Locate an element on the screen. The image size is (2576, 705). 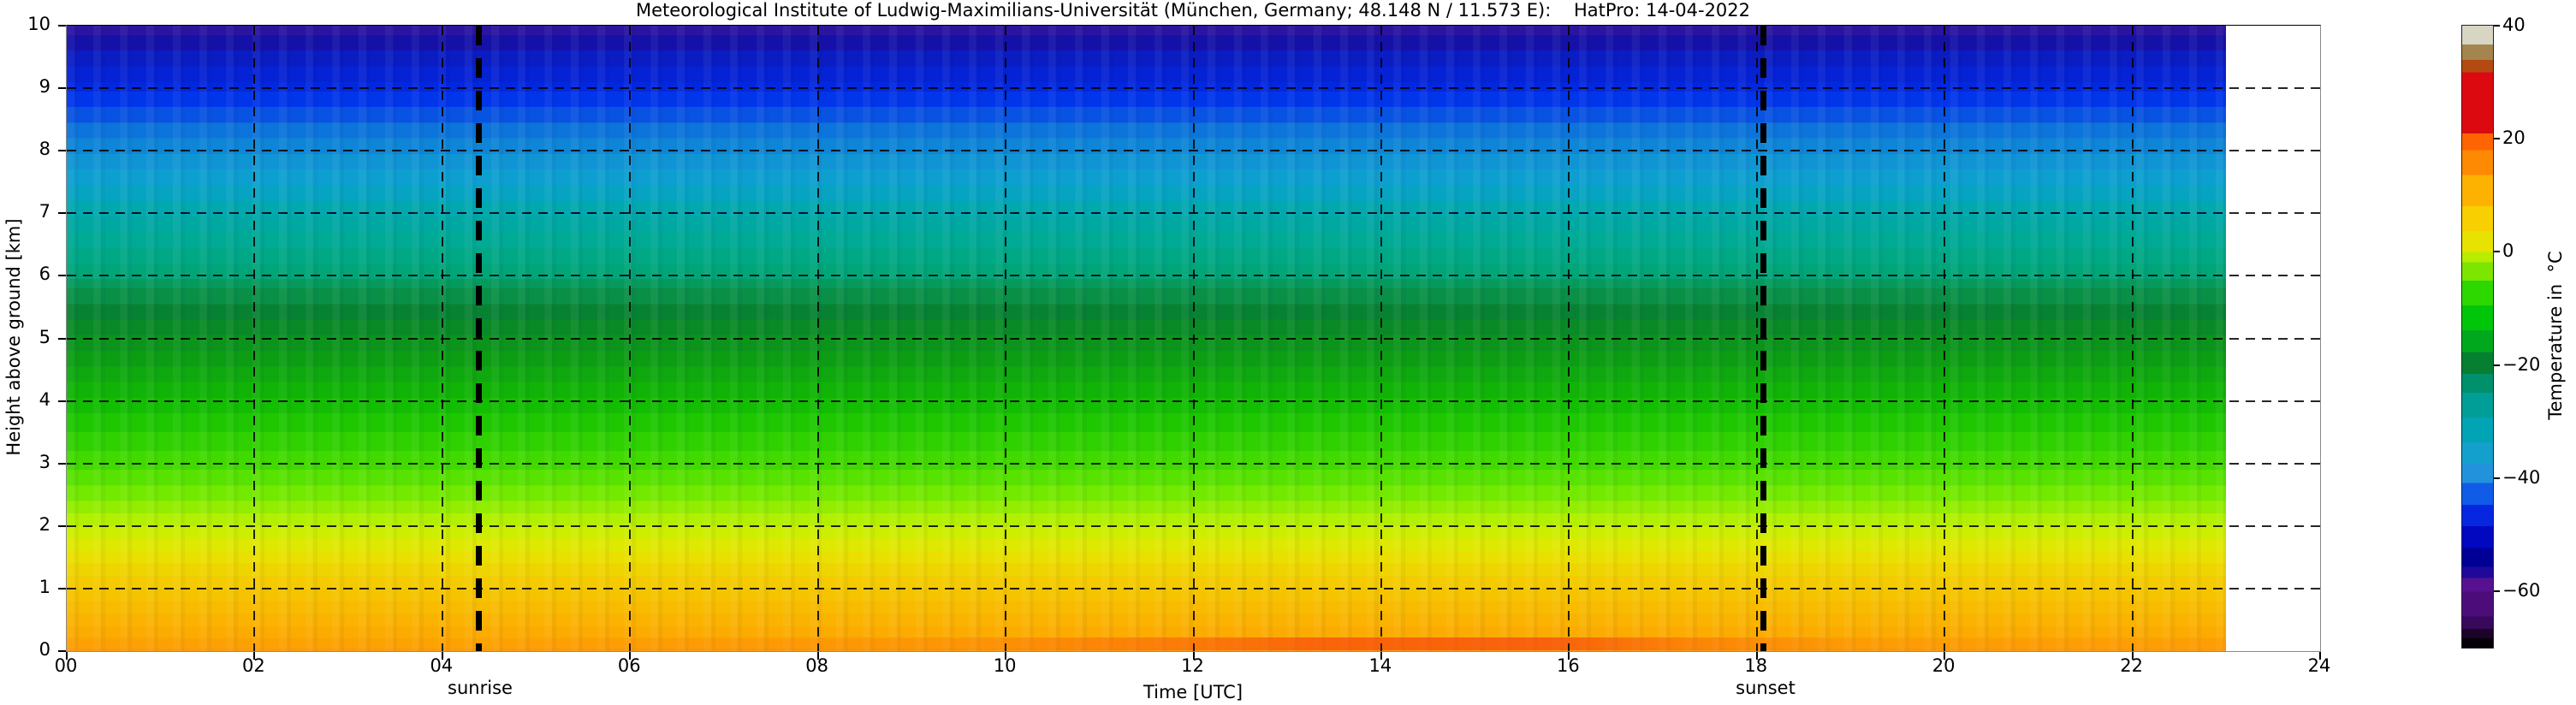
y-tick-label: 6 is located at coordinates (44, 274).